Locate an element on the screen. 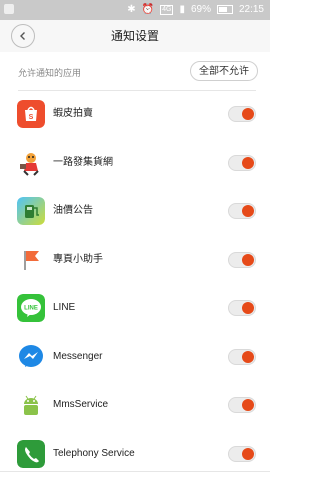 This screenshot has width=320, height=480. bottom-divider is located at coordinates (135, 471).